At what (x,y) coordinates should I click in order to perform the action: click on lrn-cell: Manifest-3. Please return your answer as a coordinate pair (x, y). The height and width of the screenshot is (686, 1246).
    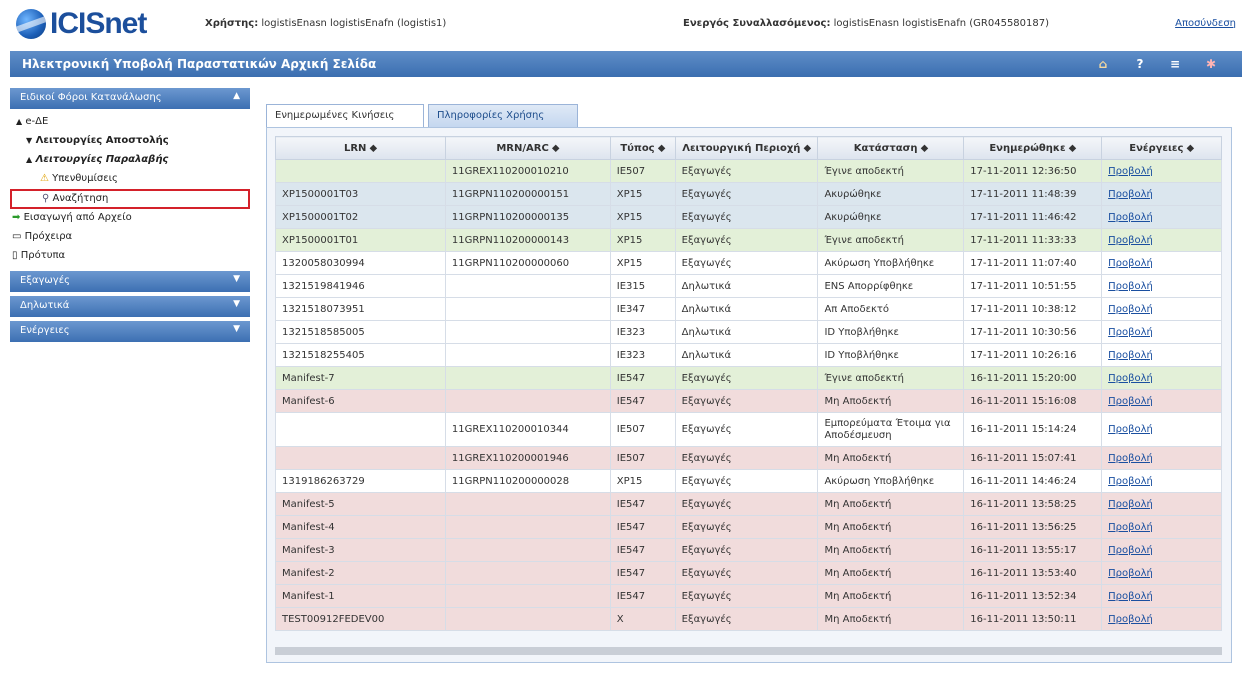
    Looking at the image, I should click on (360, 550).